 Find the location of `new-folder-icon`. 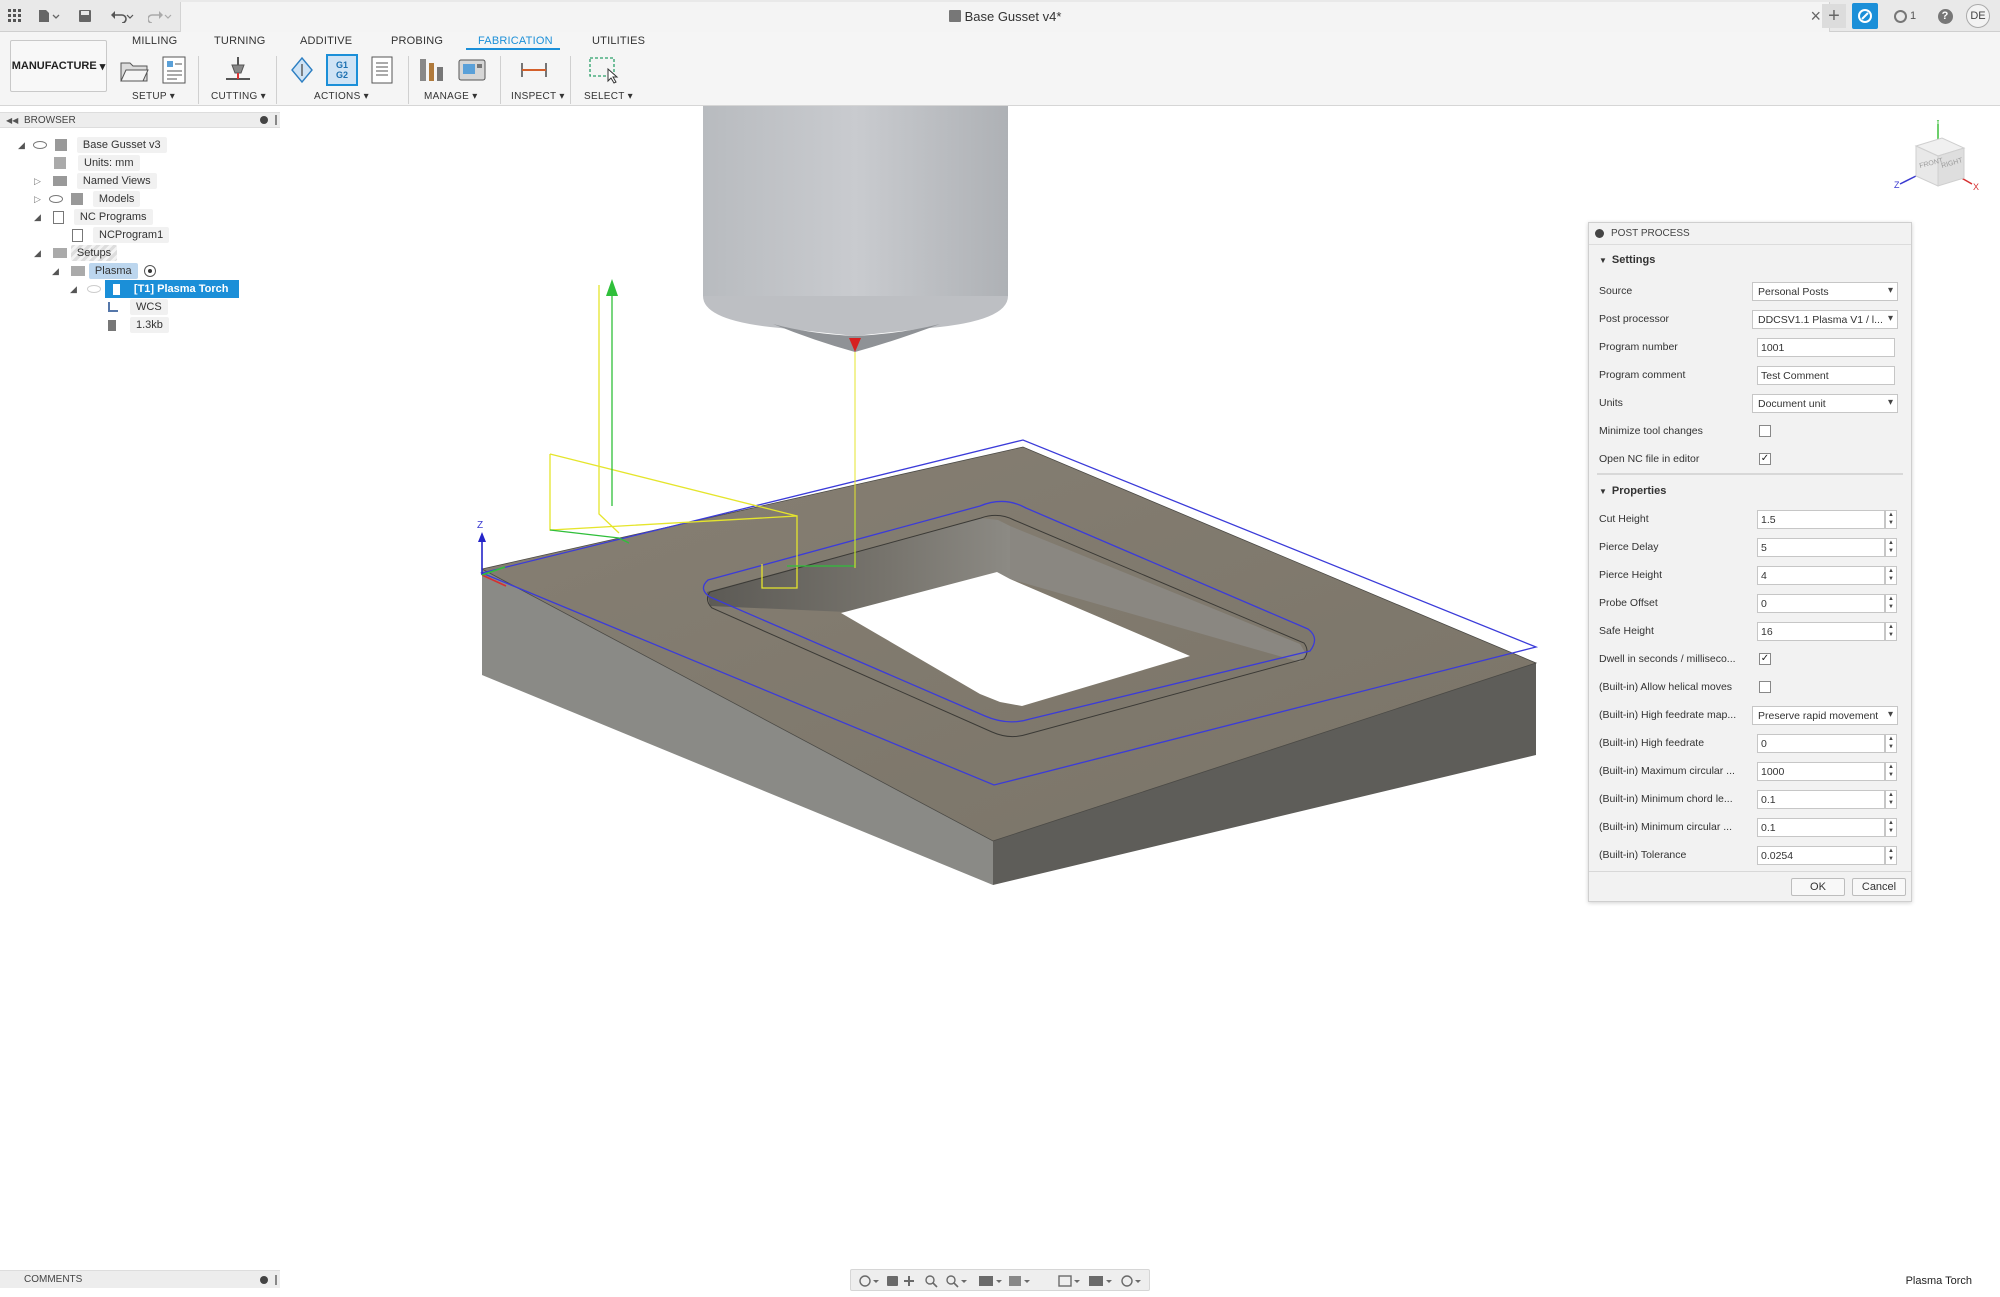

new-folder-icon is located at coordinates (134, 70).